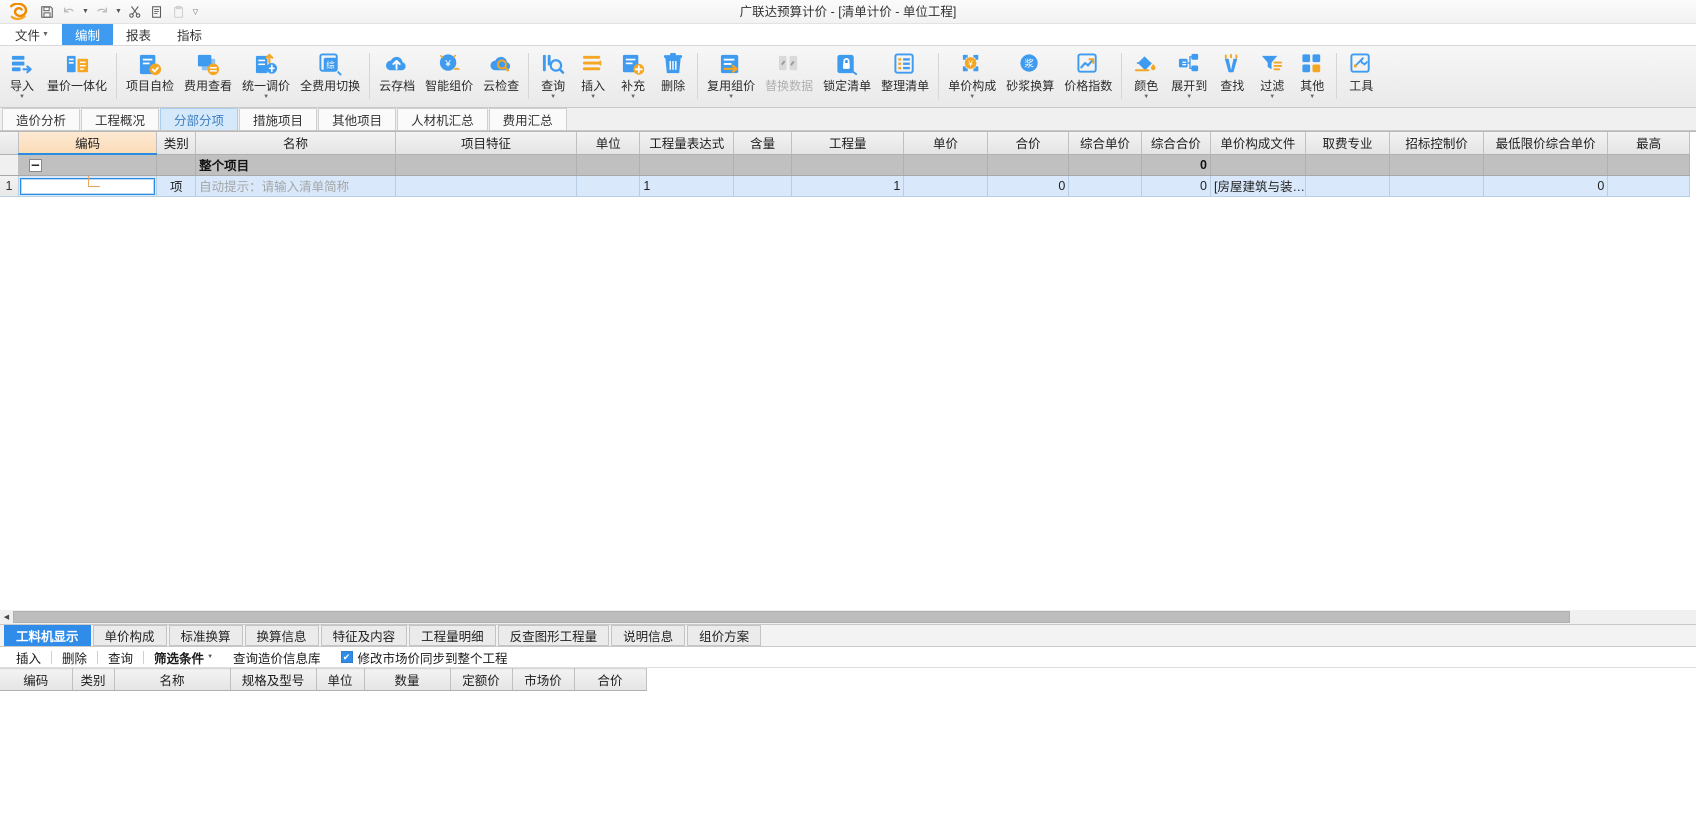  What do you see at coordinates (357, 119) in the screenshot?
I see `view-tab-4: 其他项目` at bounding box center [357, 119].